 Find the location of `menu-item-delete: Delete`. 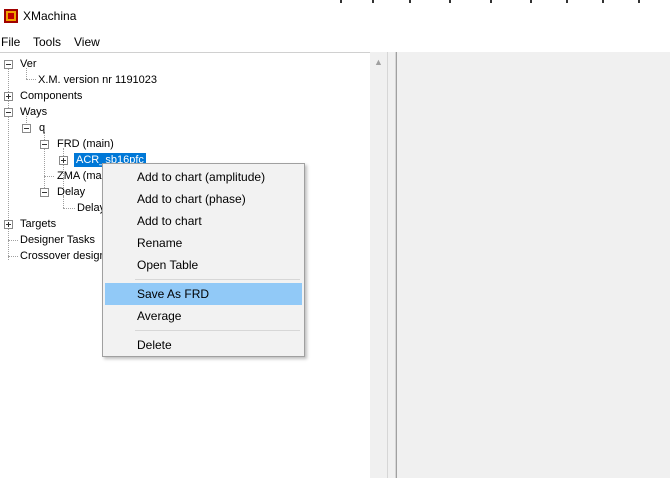

menu-item-delete: Delete is located at coordinates (203, 345).